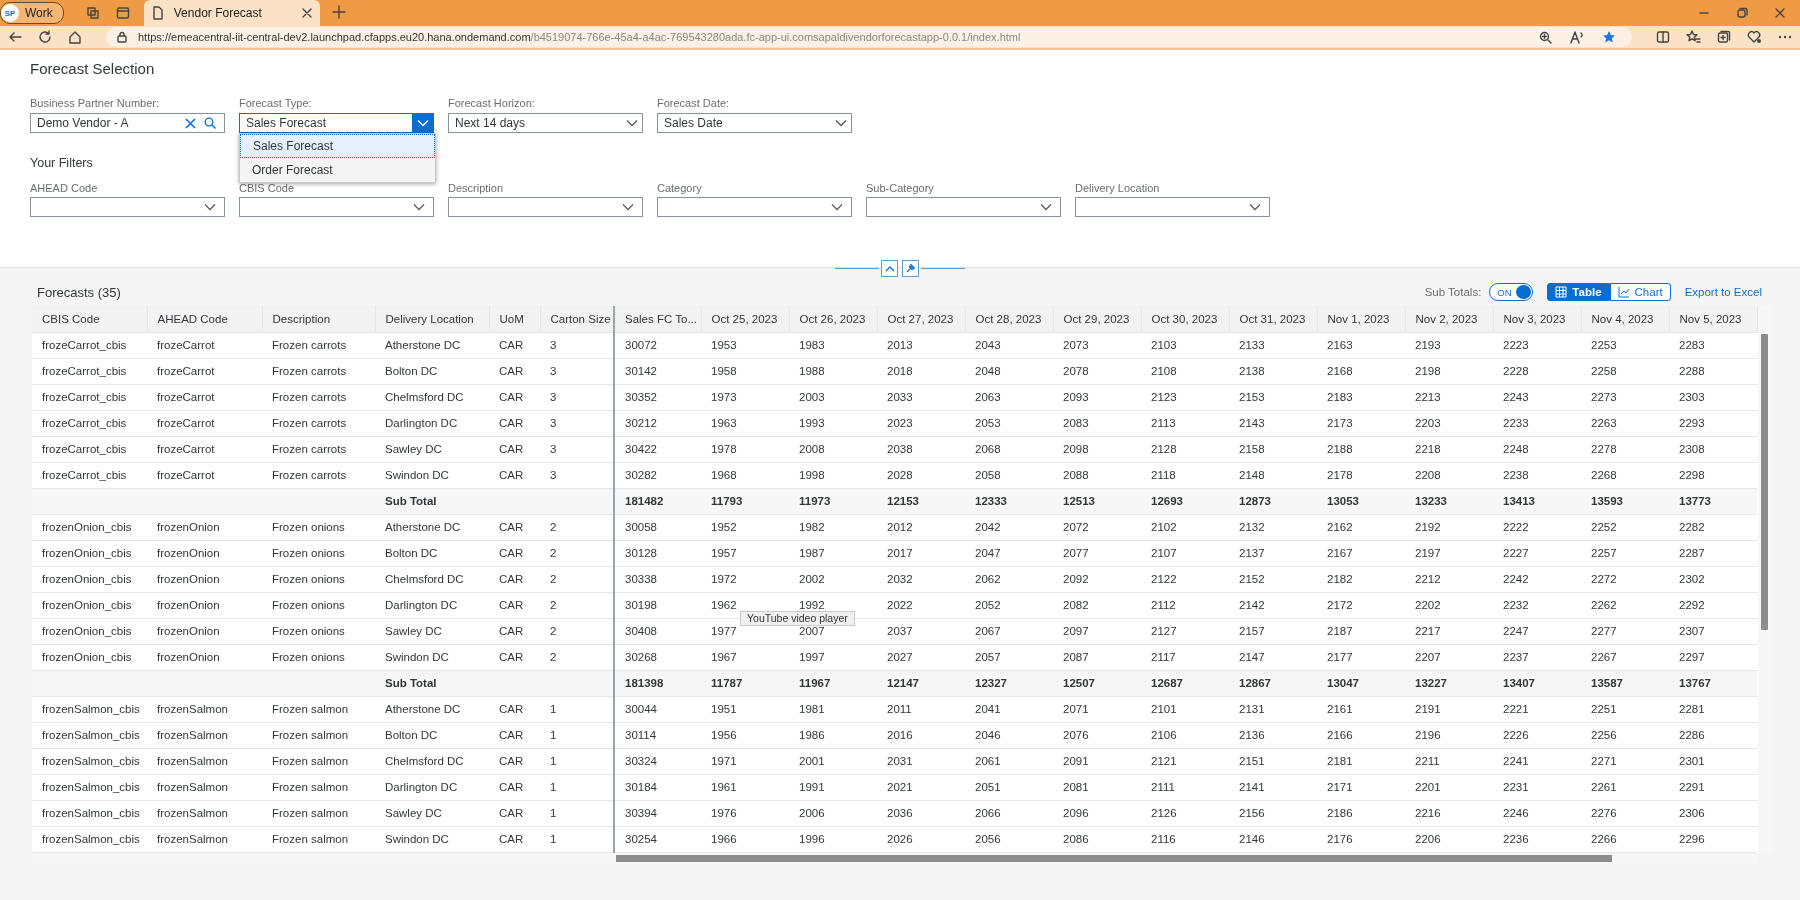 This screenshot has width=1800, height=900. I want to click on column-header: Oct 31, 2023, so click(1273, 319).